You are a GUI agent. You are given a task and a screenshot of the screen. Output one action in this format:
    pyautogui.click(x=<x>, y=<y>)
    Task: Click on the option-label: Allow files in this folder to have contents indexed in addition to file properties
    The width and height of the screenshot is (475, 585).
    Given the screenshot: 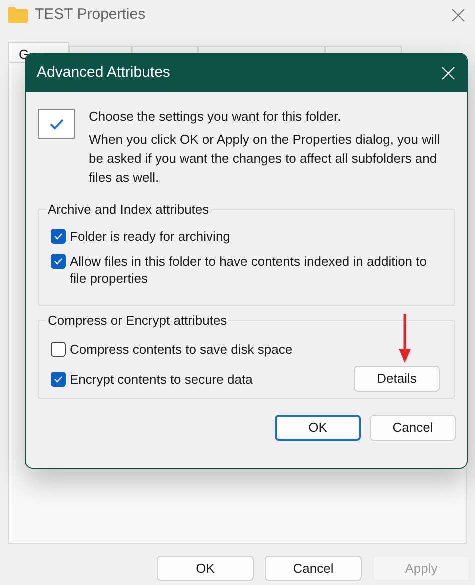 What is the action you would take?
    pyautogui.click(x=249, y=270)
    